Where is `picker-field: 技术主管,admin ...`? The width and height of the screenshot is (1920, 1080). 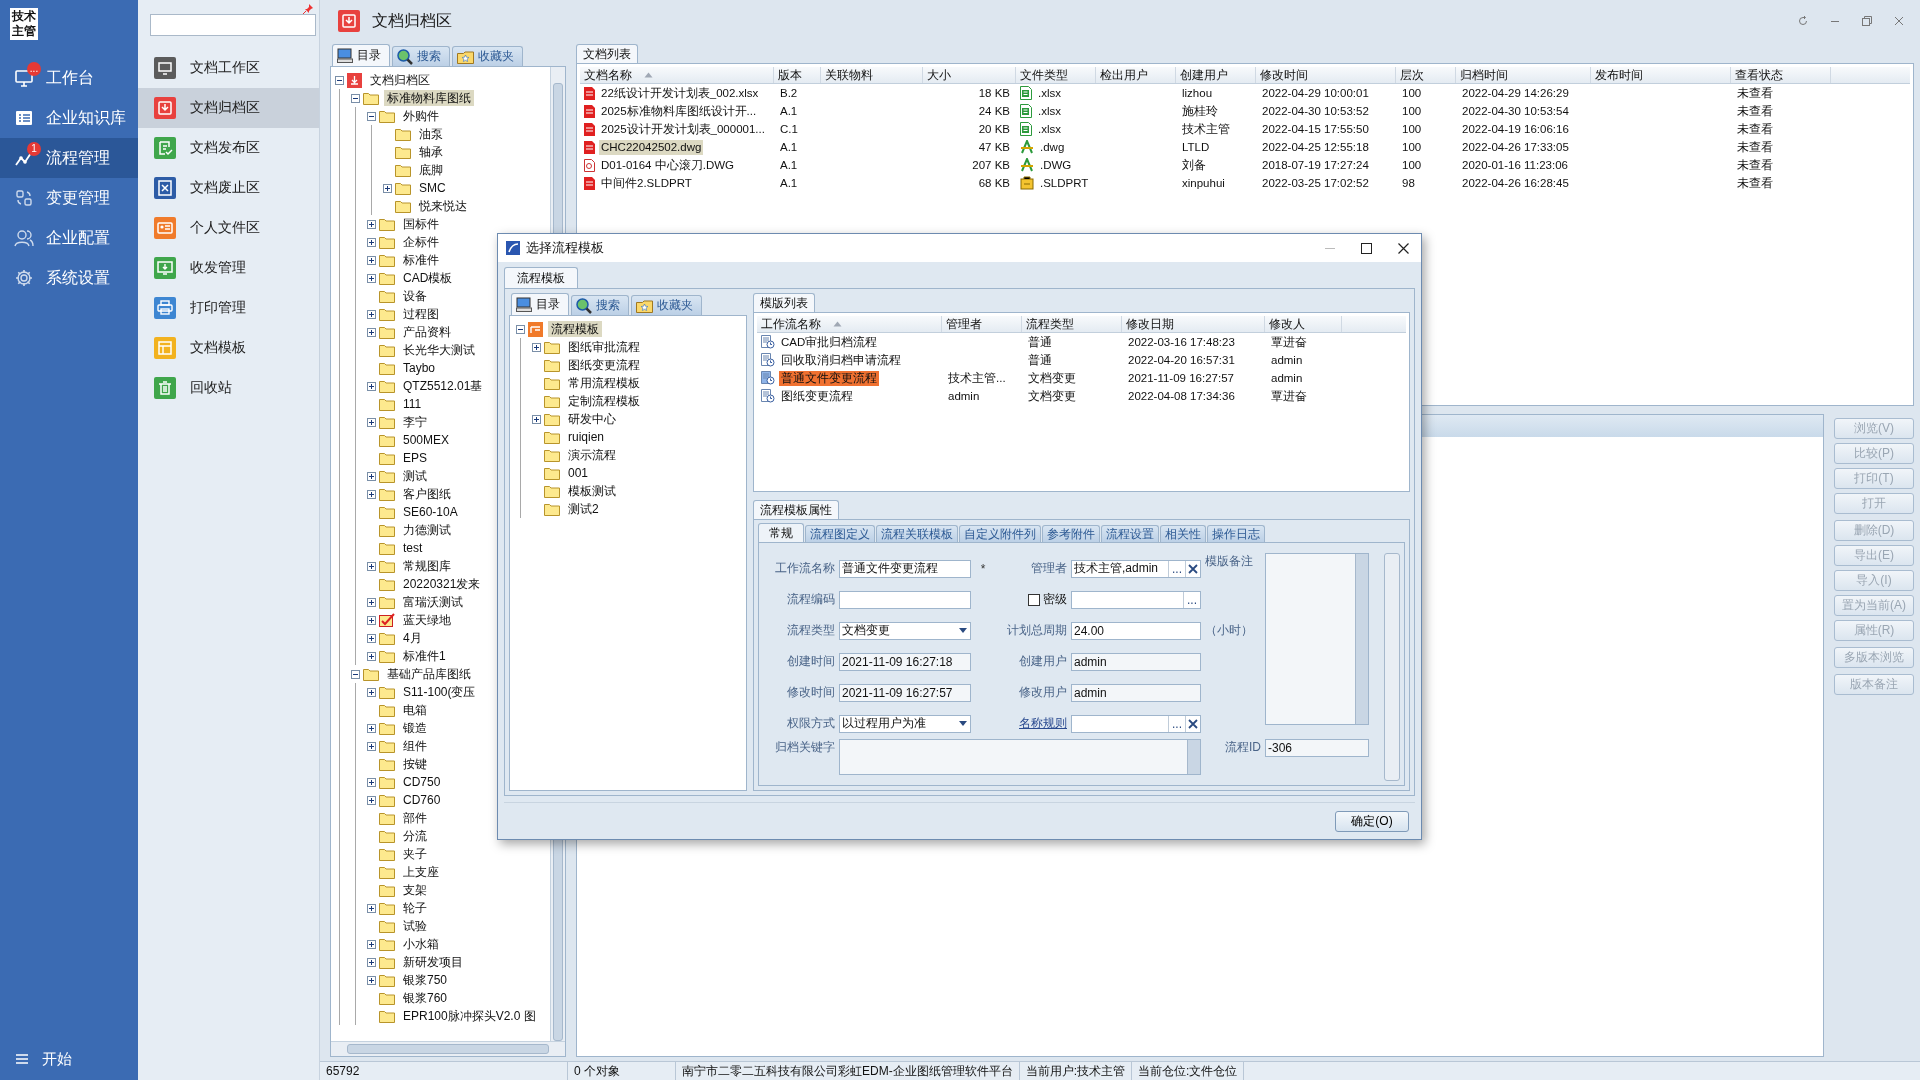
picker-field: 技术主管,admin ... is located at coordinates (1136, 568).